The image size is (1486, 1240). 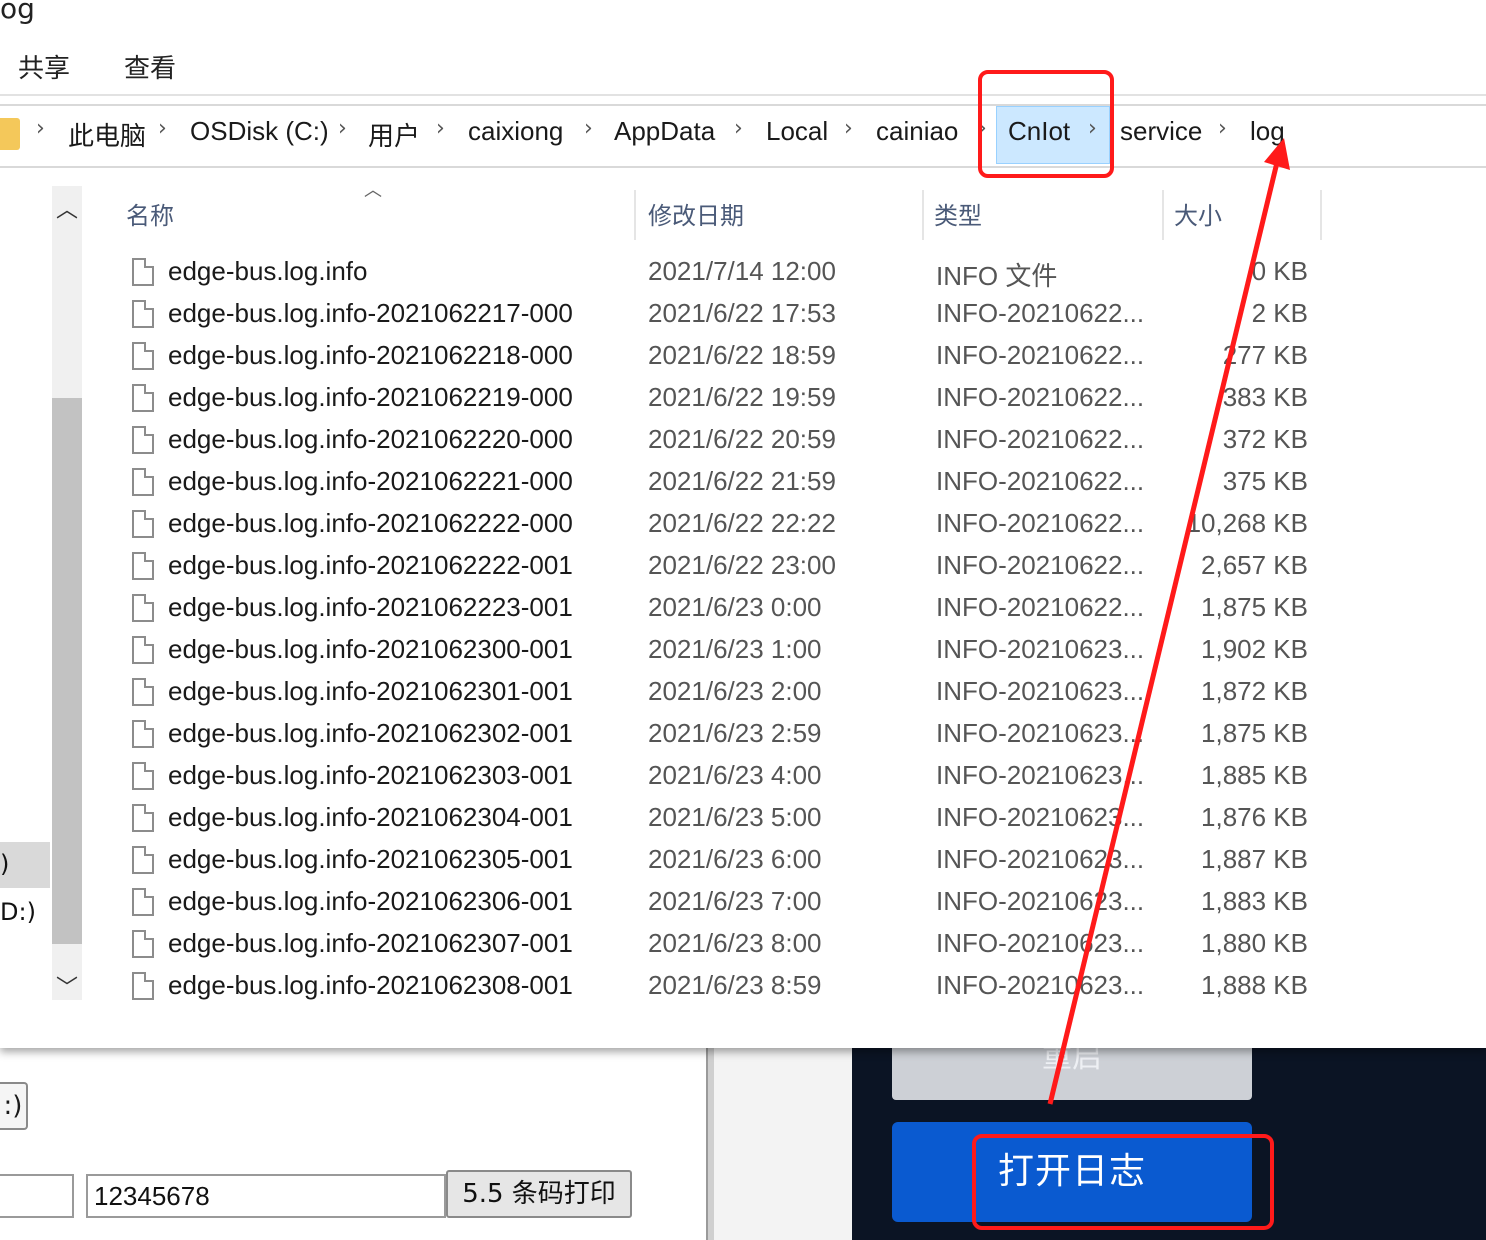 What do you see at coordinates (1277, 154) in the screenshot?
I see `annotation-arrow-head` at bounding box center [1277, 154].